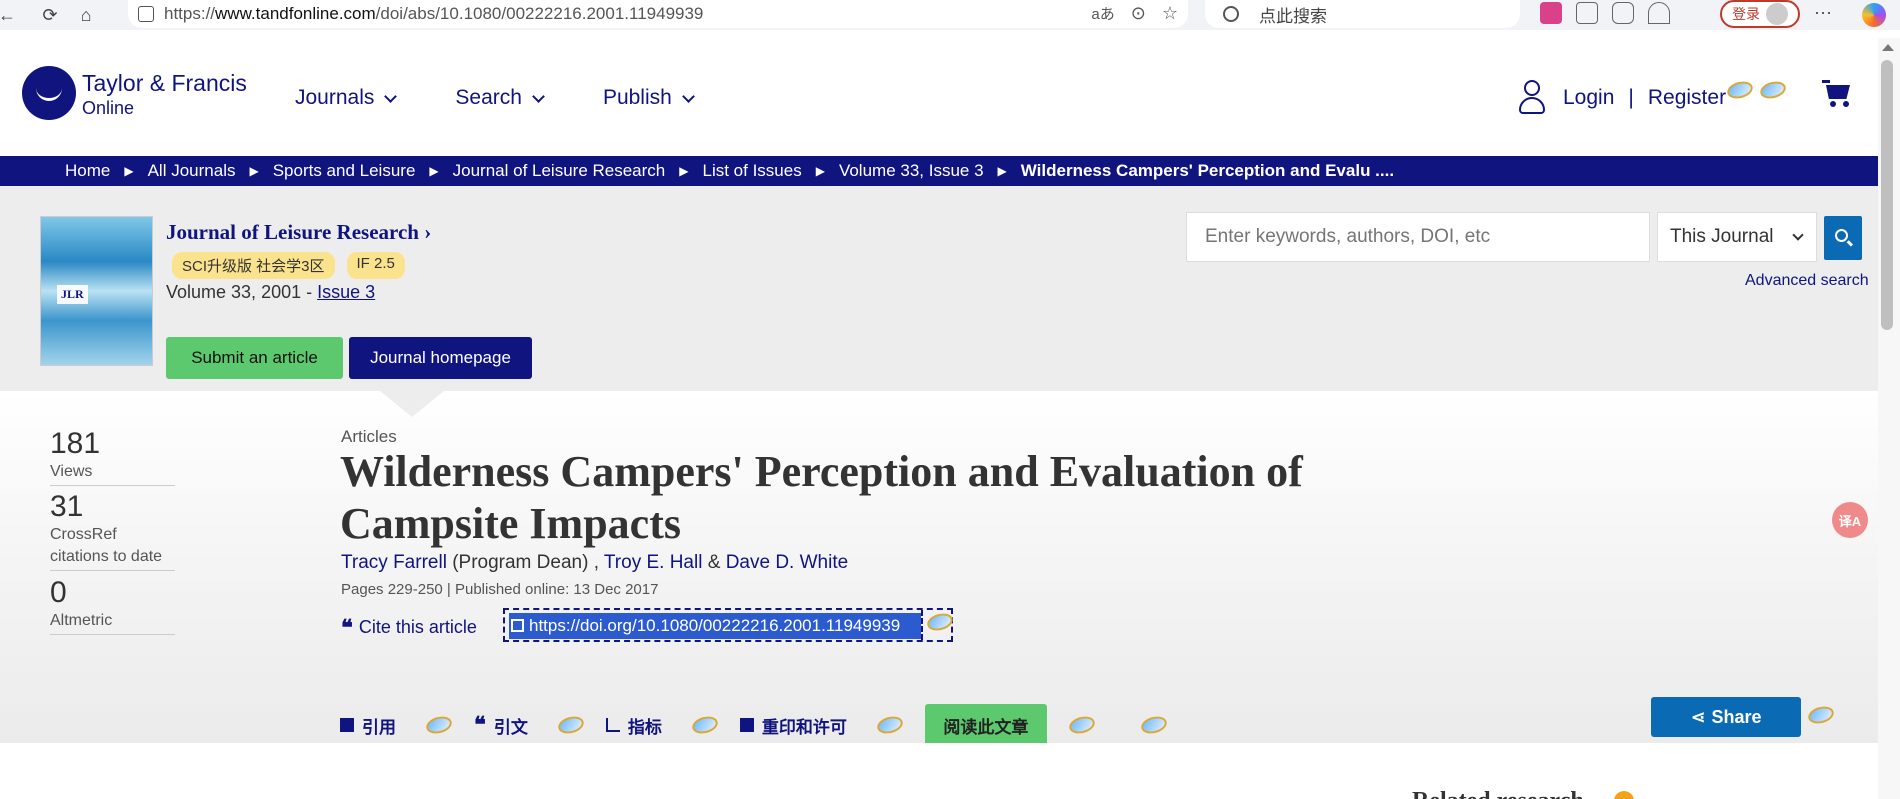 This screenshot has width=1900, height=799. Describe the element at coordinates (1737, 237) in the screenshot. I see `search-scope-select: This Journal` at that location.